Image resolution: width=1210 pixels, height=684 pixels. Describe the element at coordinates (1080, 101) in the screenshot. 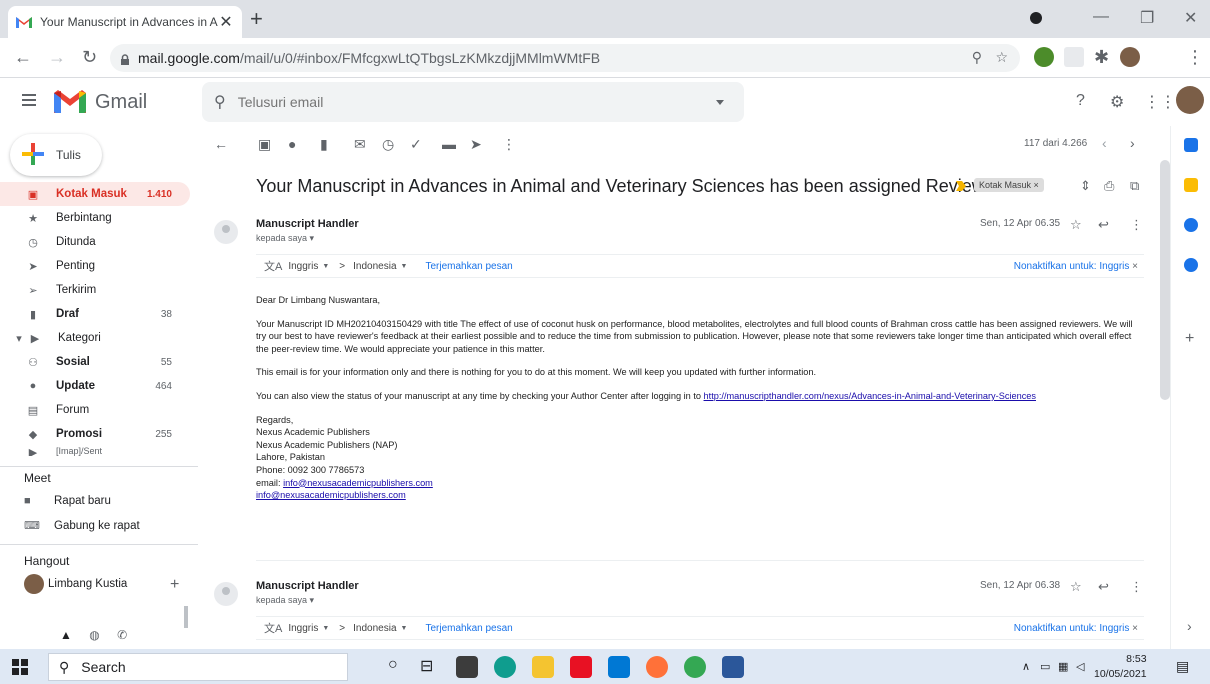

I see `help-icon: ?` at that location.